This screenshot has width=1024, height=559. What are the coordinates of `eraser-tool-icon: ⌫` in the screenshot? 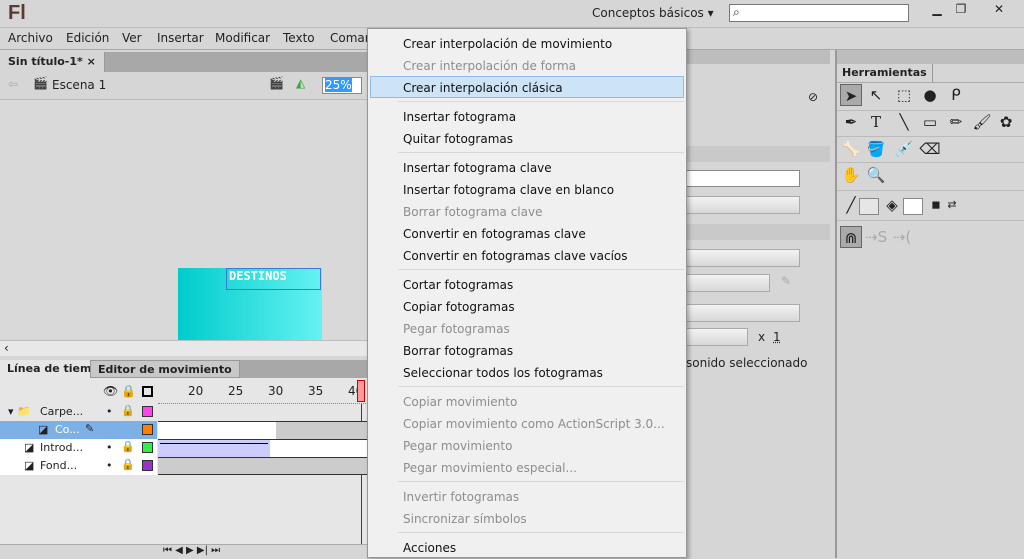 It's located at (930, 149).